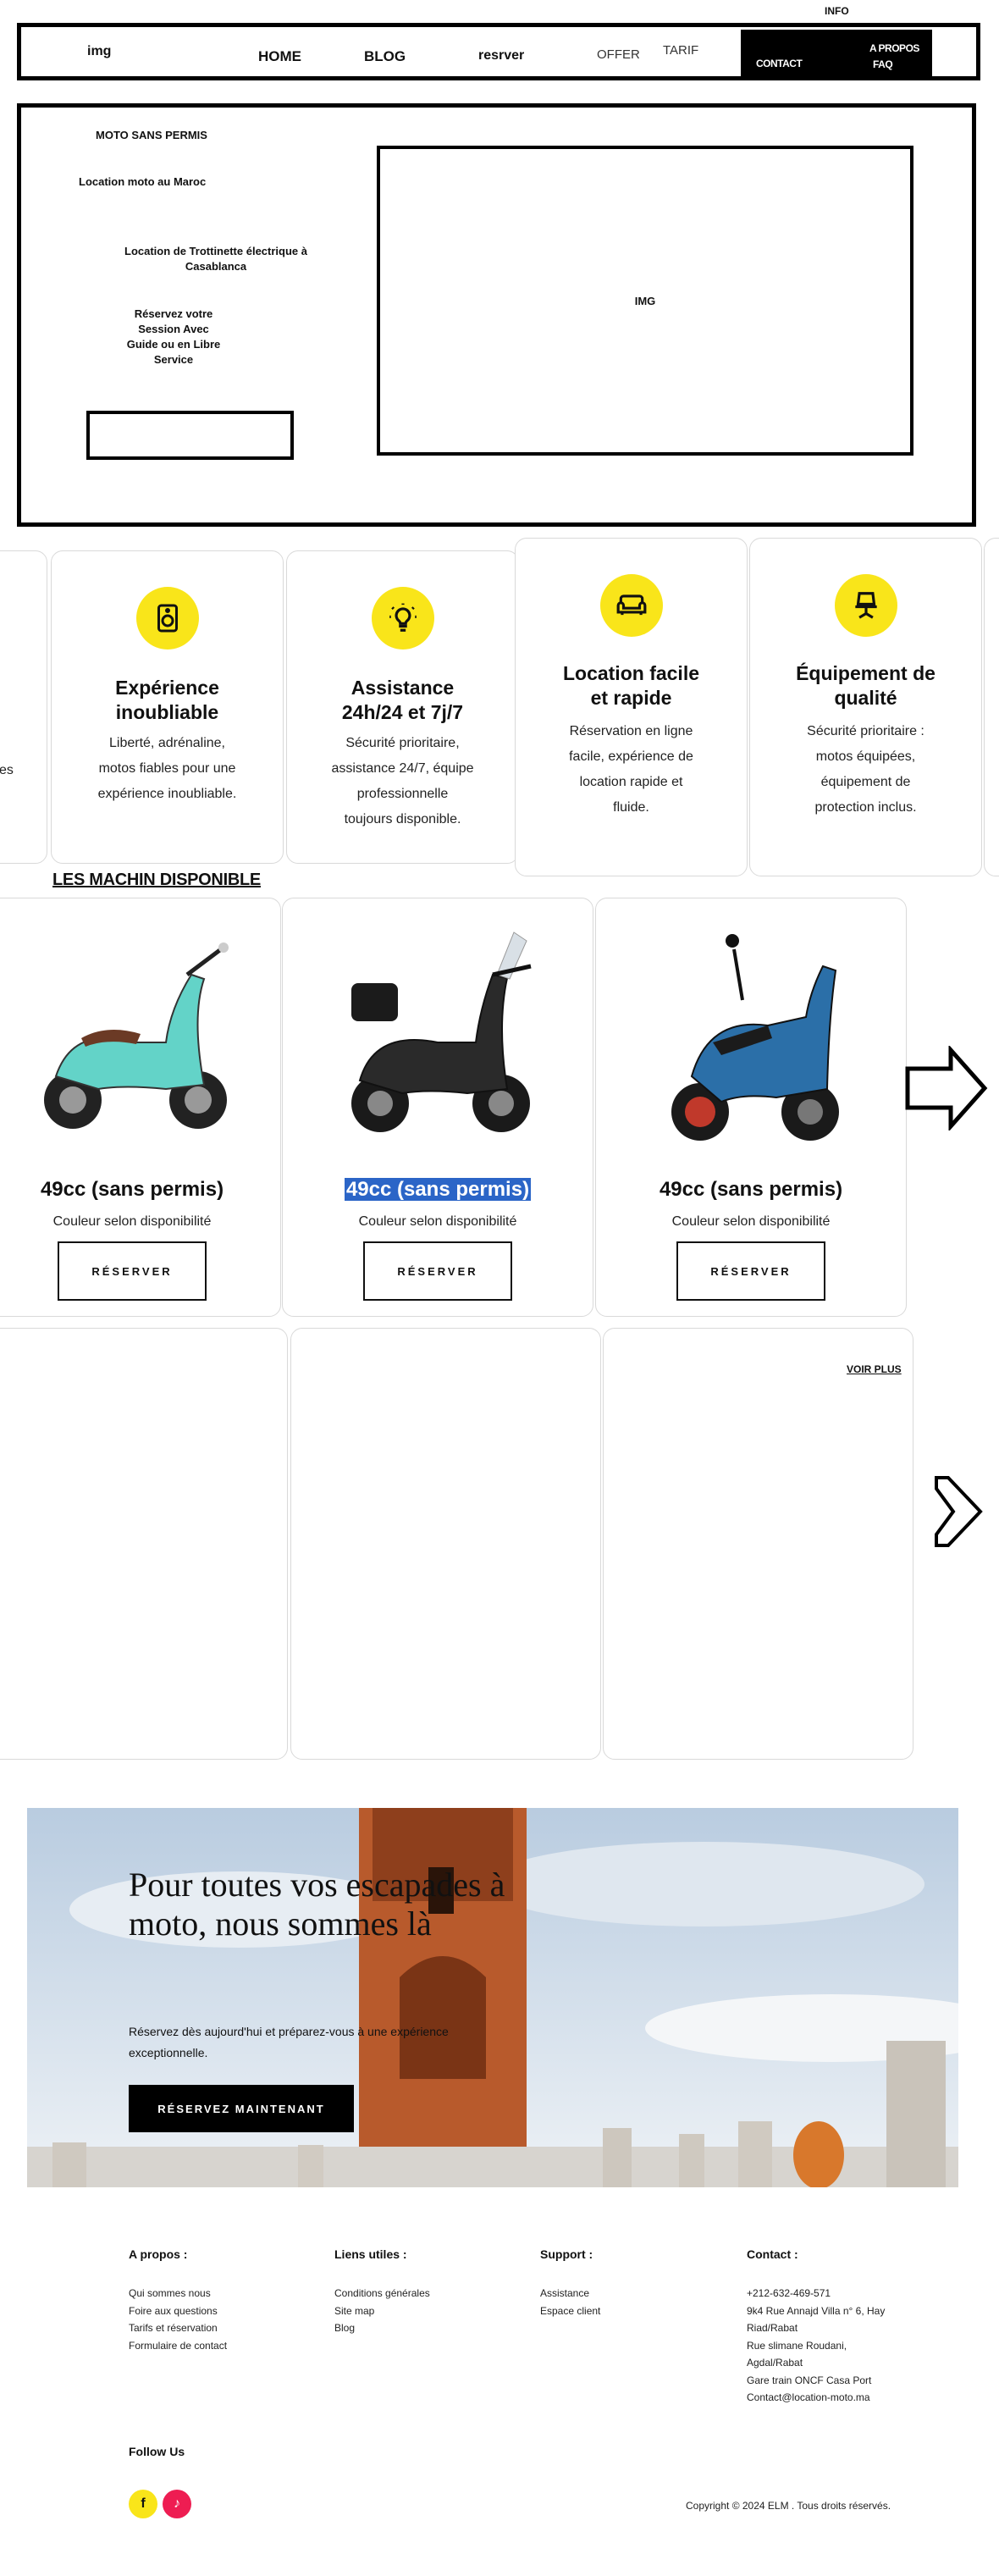 The width and height of the screenshot is (999, 2576). I want to click on moto-name-highlighted: 49cc (sans permis), so click(438, 1190).